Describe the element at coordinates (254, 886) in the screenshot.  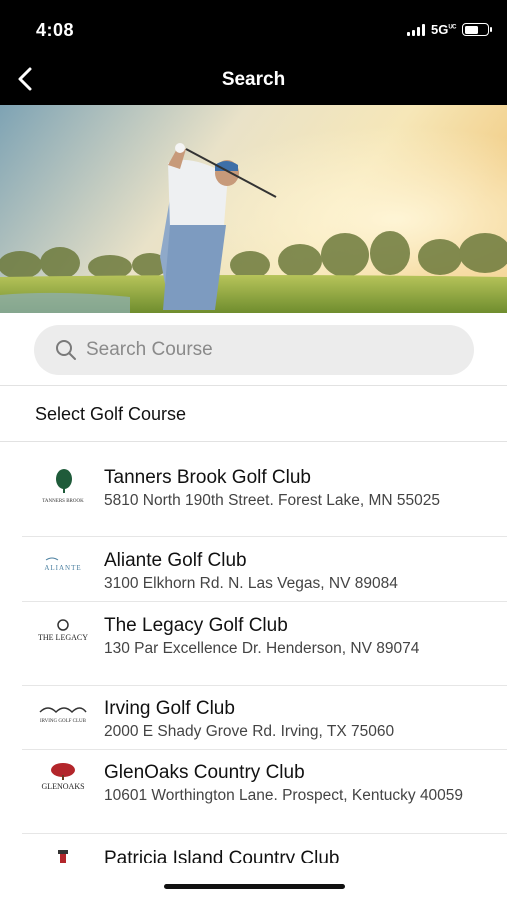
I see `home-indicator` at that location.